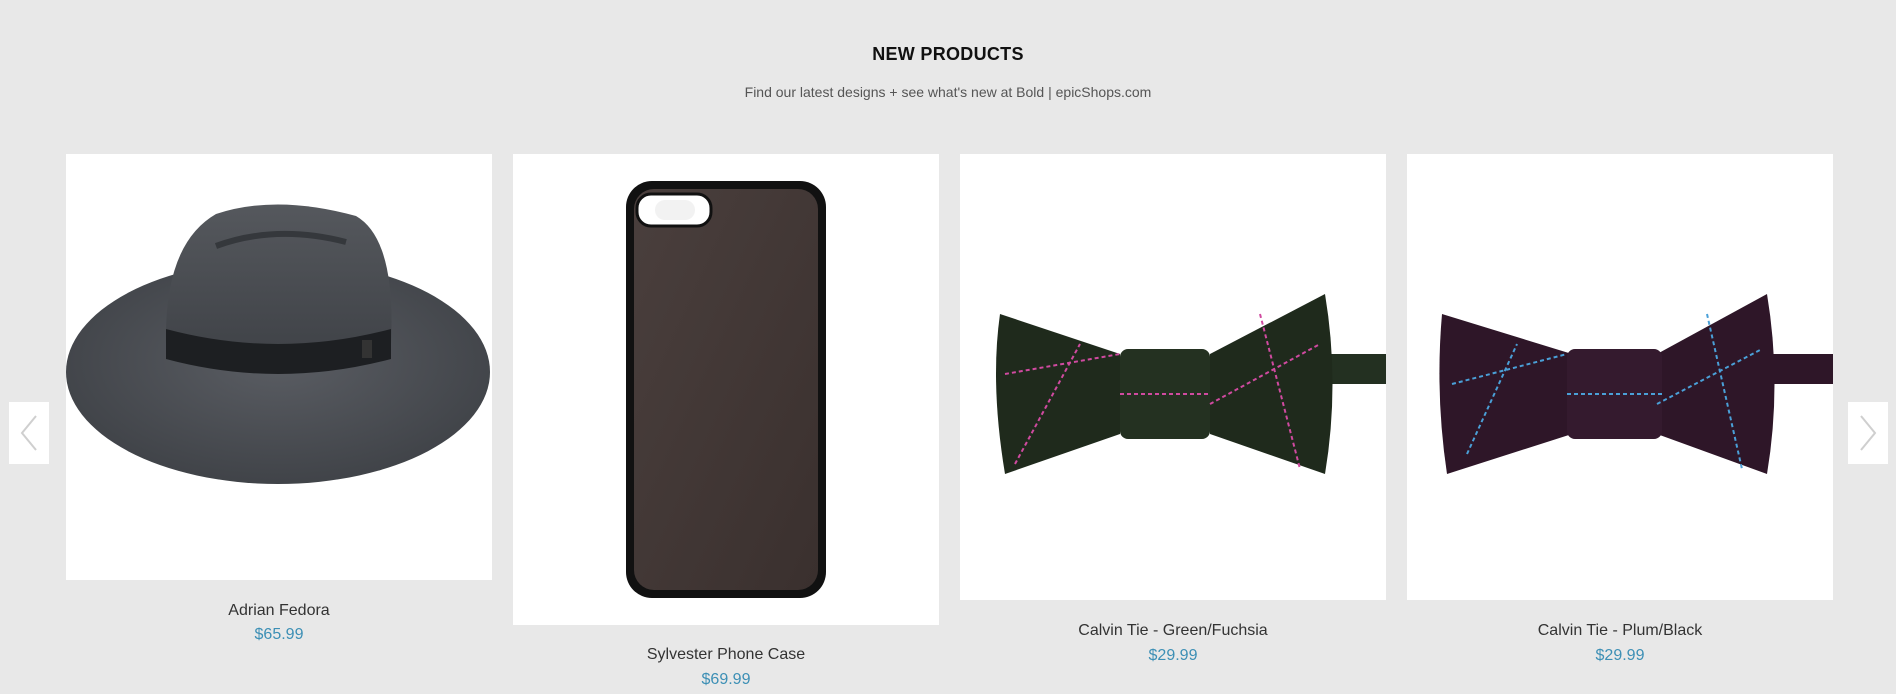  I want to click on bow-tie-green-image, so click(1191, 384).